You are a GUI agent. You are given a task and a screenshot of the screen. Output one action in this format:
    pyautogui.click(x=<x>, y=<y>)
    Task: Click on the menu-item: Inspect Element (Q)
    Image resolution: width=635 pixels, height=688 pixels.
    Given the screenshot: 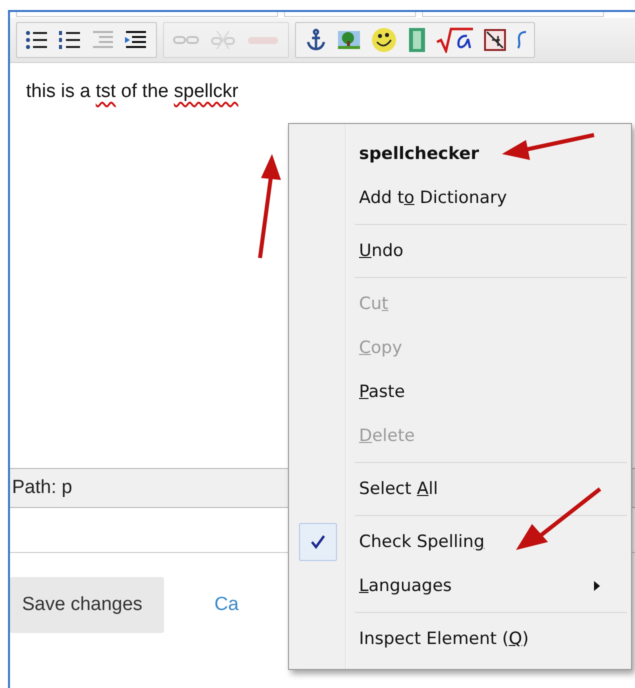 What is the action you would take?
    pyautogui.click(x=460, y=639)
    